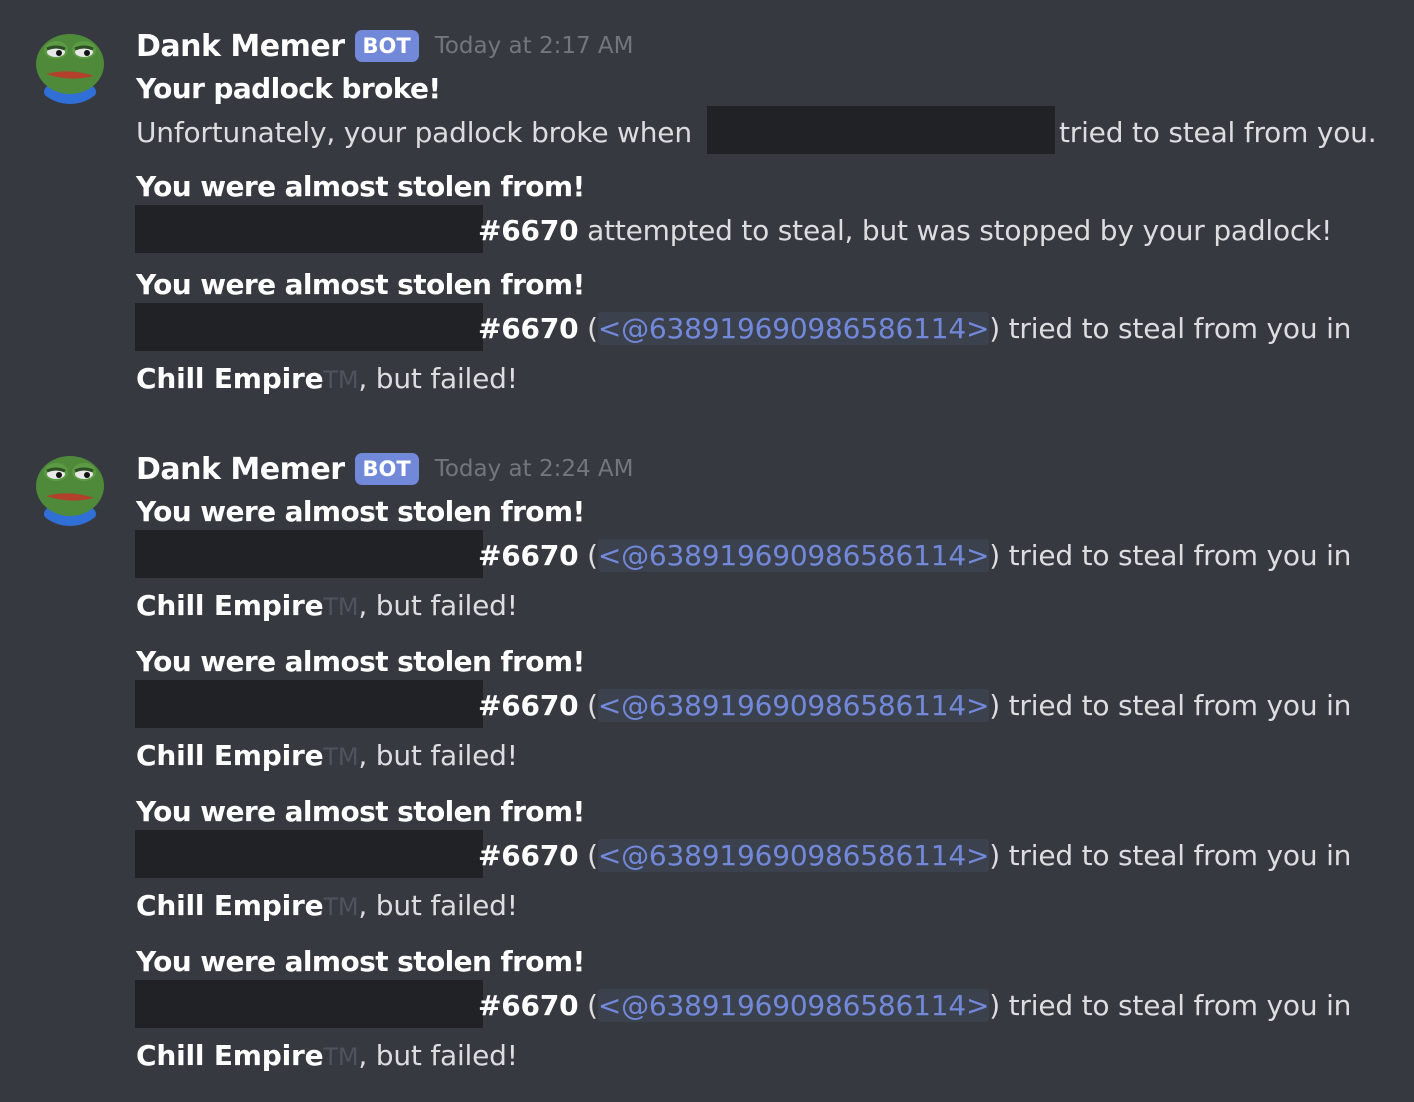  Describe the element at coordinates (534, 46) in the screenshot. I see `timestamp: Today at 2:17 AM` at that location.